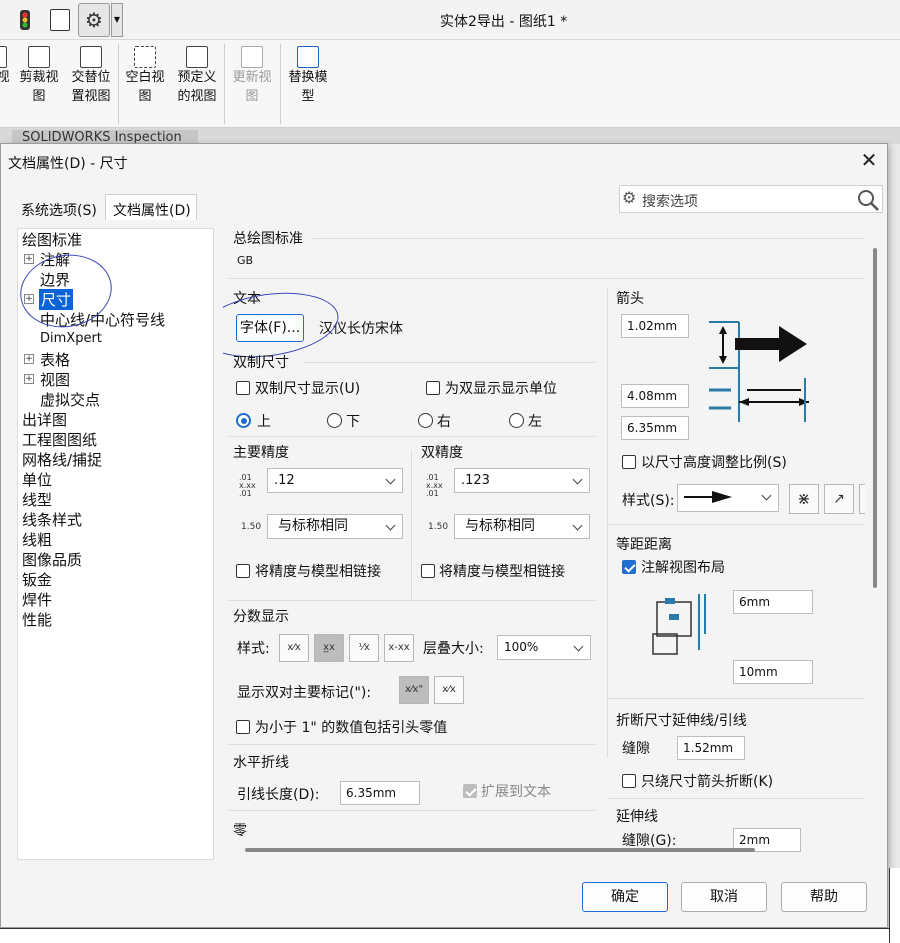 The width and height of the screenshot is (900, 943). Describe the element at coordinates (759, 371) in the screenshot. I see `arrow-diagram-icon` at that location.